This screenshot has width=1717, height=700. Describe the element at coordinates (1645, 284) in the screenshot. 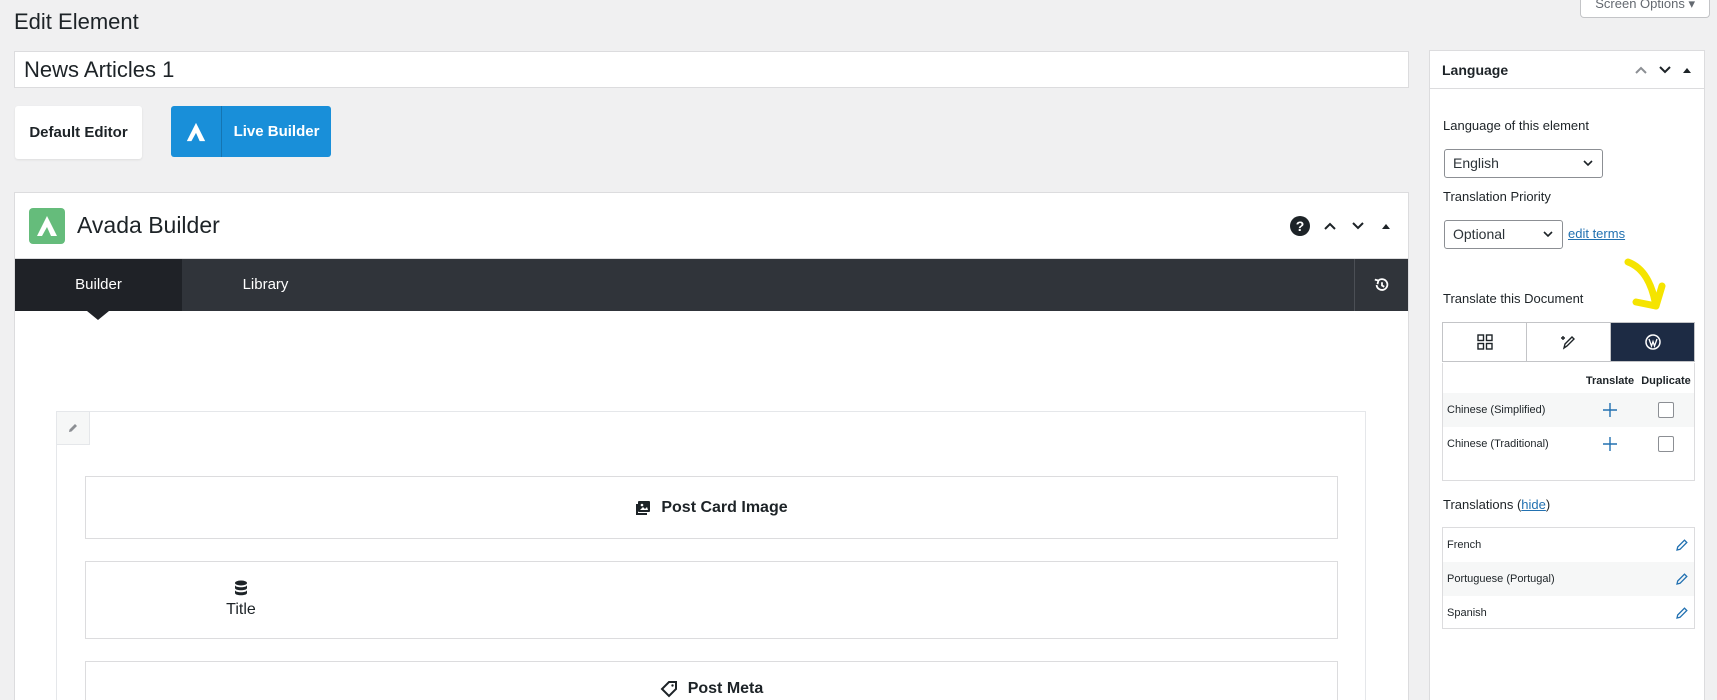

I see `arrow-annotation-icon` at that location.